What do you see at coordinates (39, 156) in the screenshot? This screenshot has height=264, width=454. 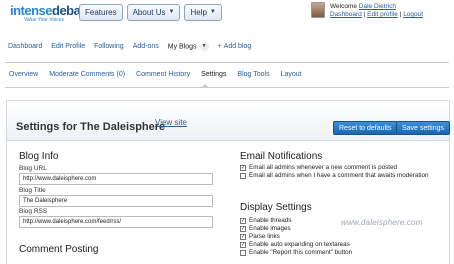 I see `blog-info-heading: Blog Info` at bounding box center [39, 156].